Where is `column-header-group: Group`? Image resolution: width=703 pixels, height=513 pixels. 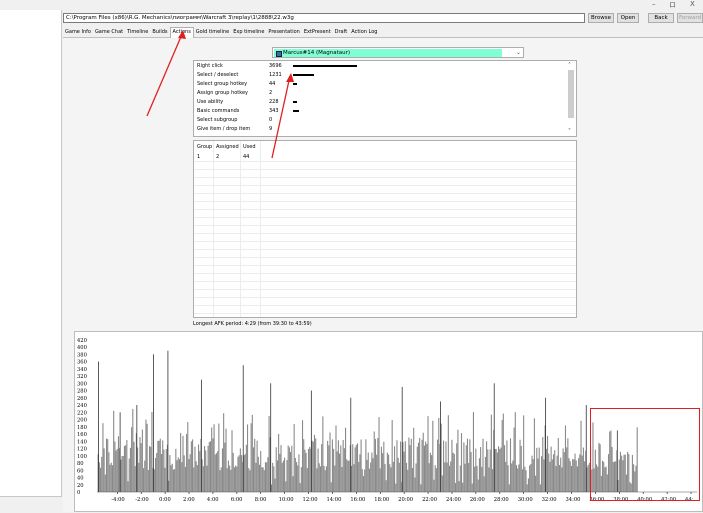
column-header-group: Group is located at coordinates (204, 147).